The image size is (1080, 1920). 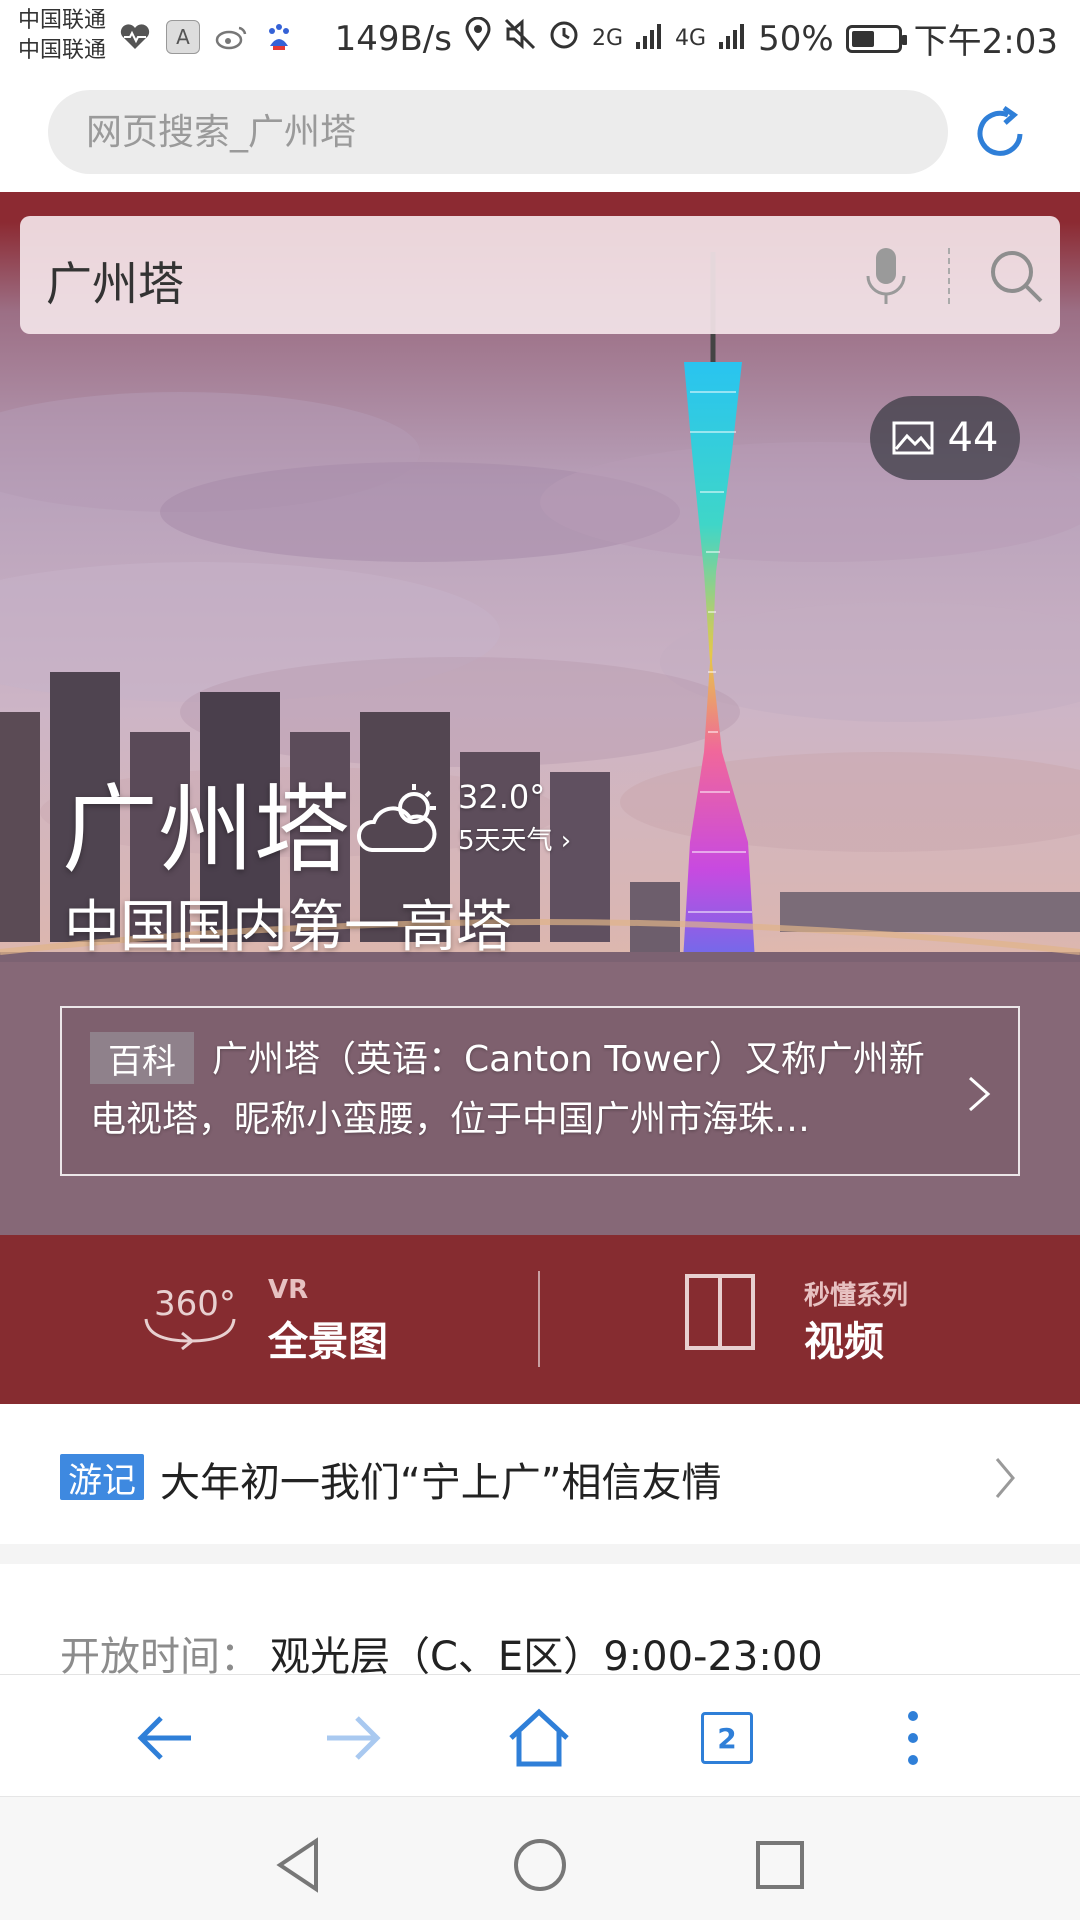 I want to click on travel-note-title: 大年初一我们“宁上广”相信友情, so click(x=441, y=1483).